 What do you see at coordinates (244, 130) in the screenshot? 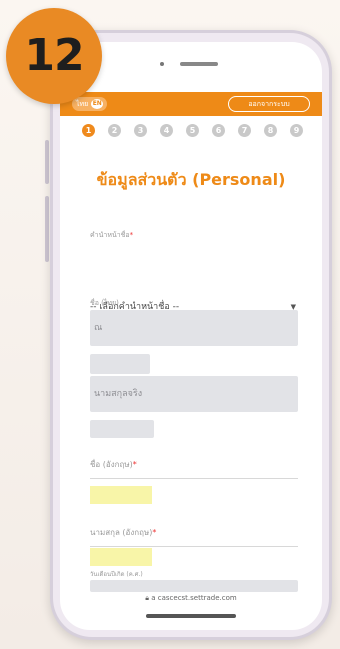
I see `step-7: 7` at bounding box center [244, 130].